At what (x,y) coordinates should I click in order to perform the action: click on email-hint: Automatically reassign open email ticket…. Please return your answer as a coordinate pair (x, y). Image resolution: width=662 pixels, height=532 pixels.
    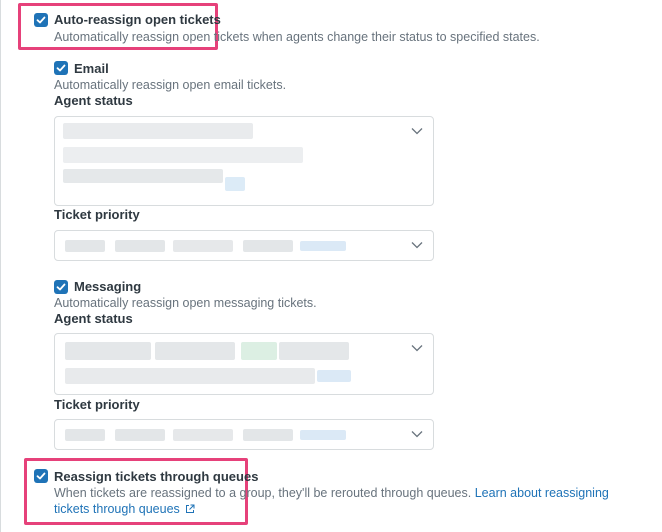
    Looking at the image, I should click on (170, 85).